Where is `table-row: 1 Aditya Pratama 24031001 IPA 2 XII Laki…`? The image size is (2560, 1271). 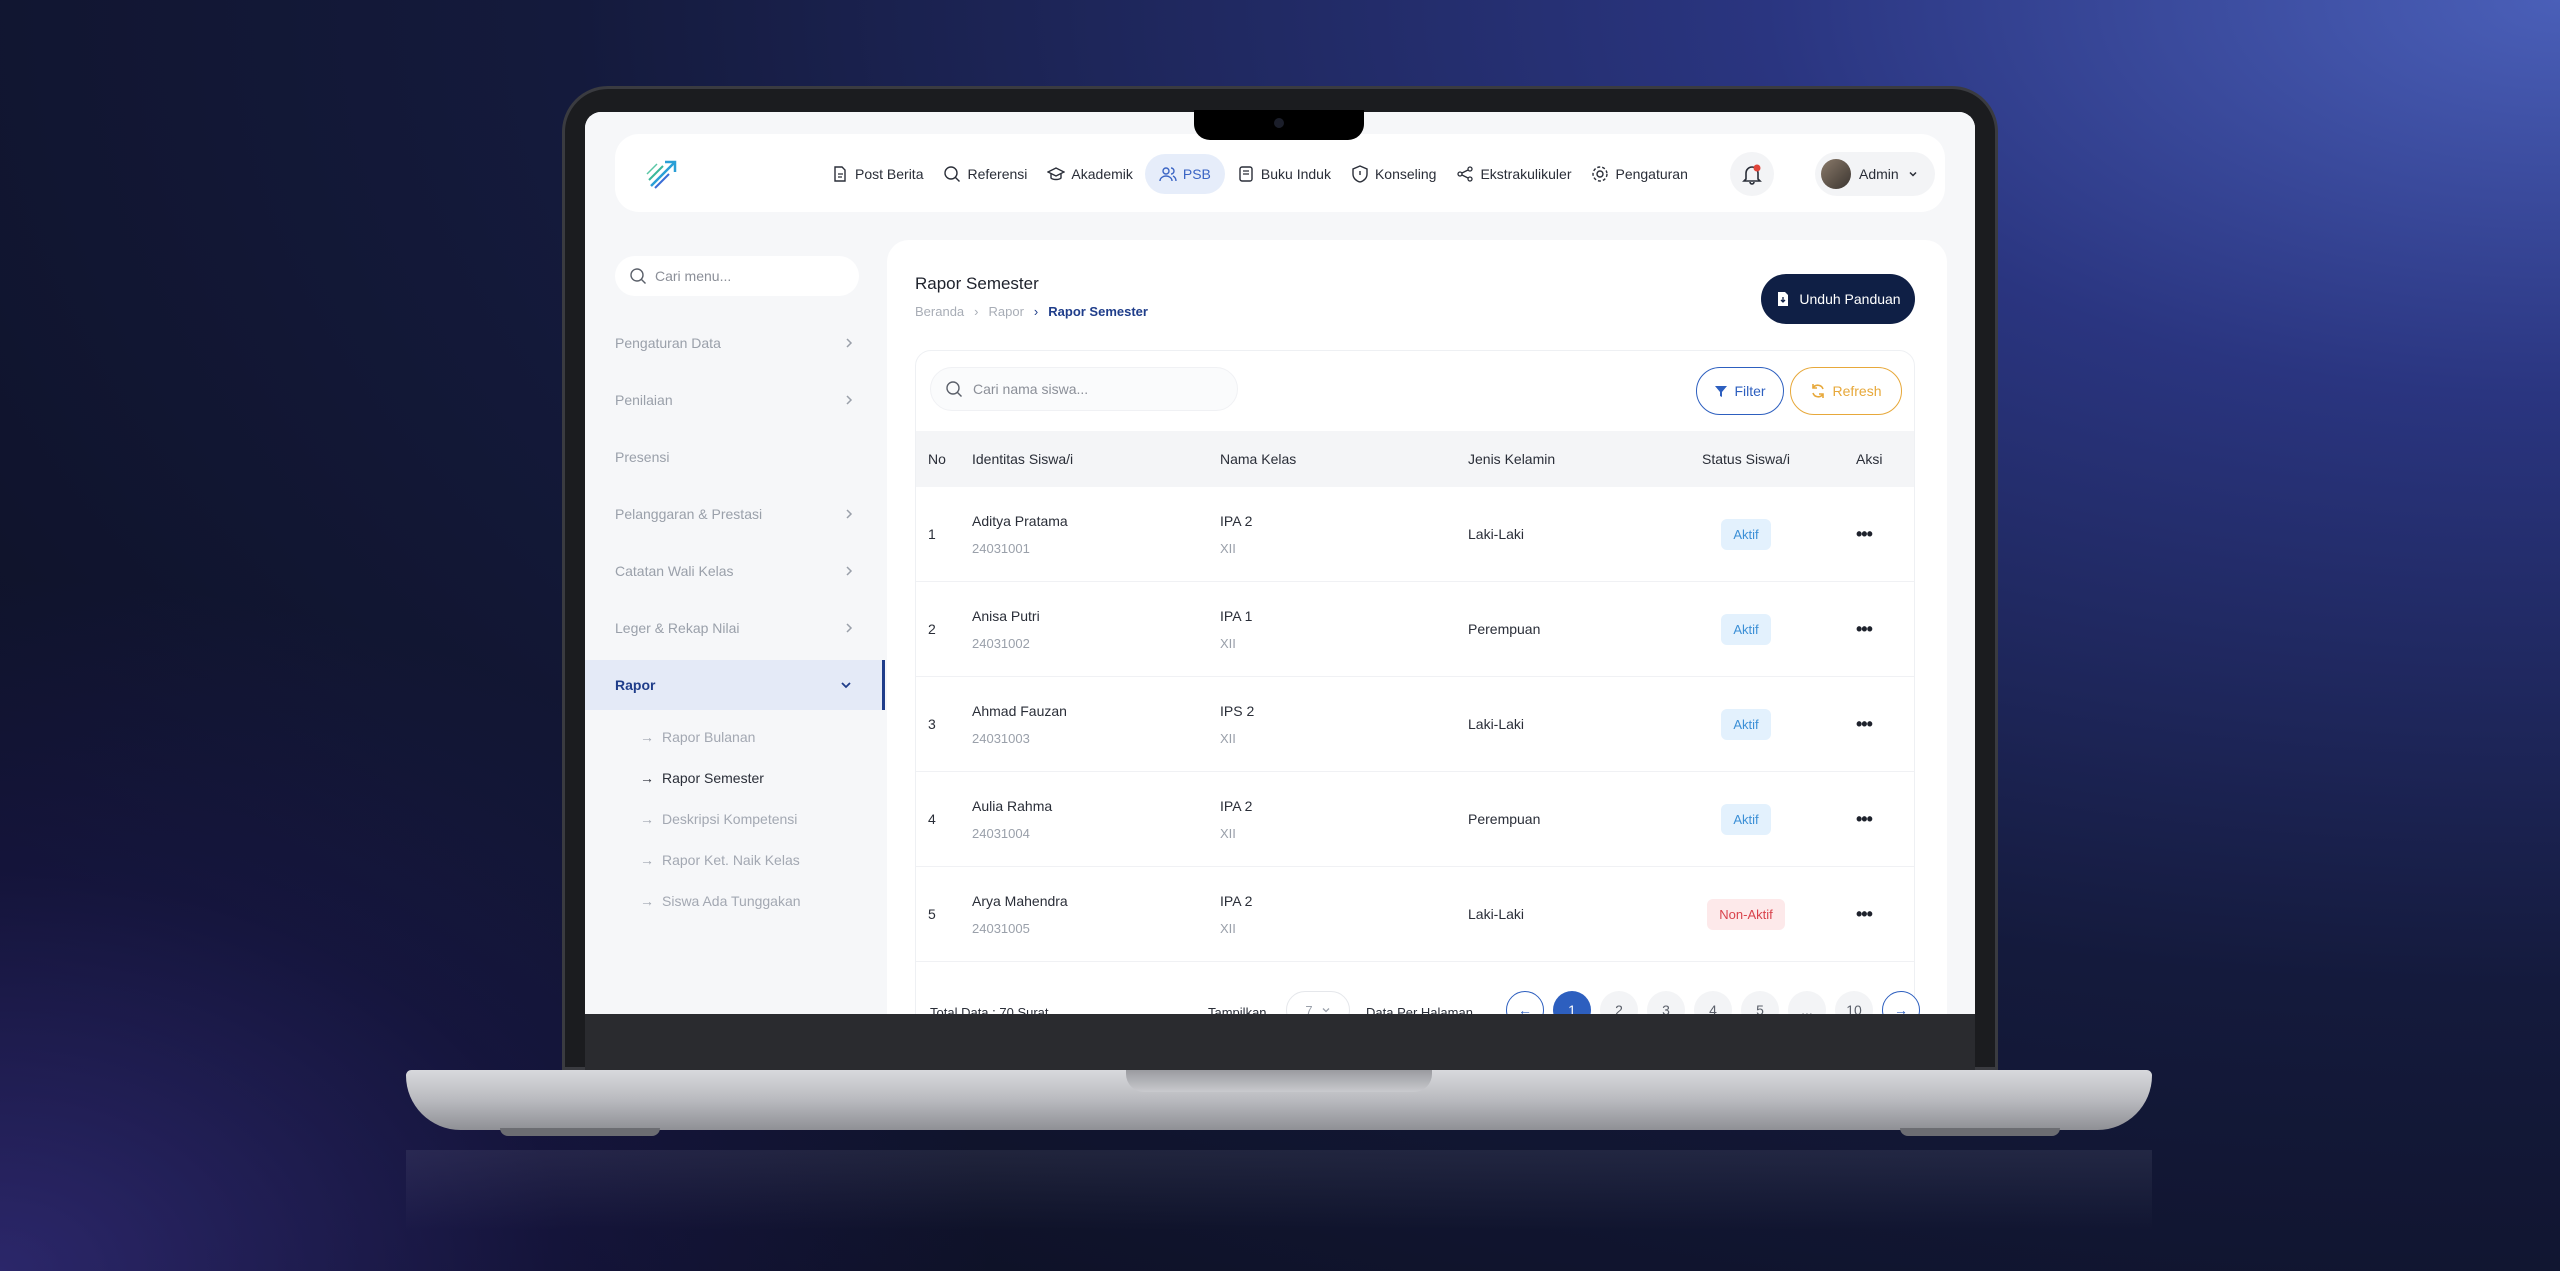 table-row: 1 Aditya Pratama 24031001 IPA 2 XII Laki… is located at coordinates (1415, 534).